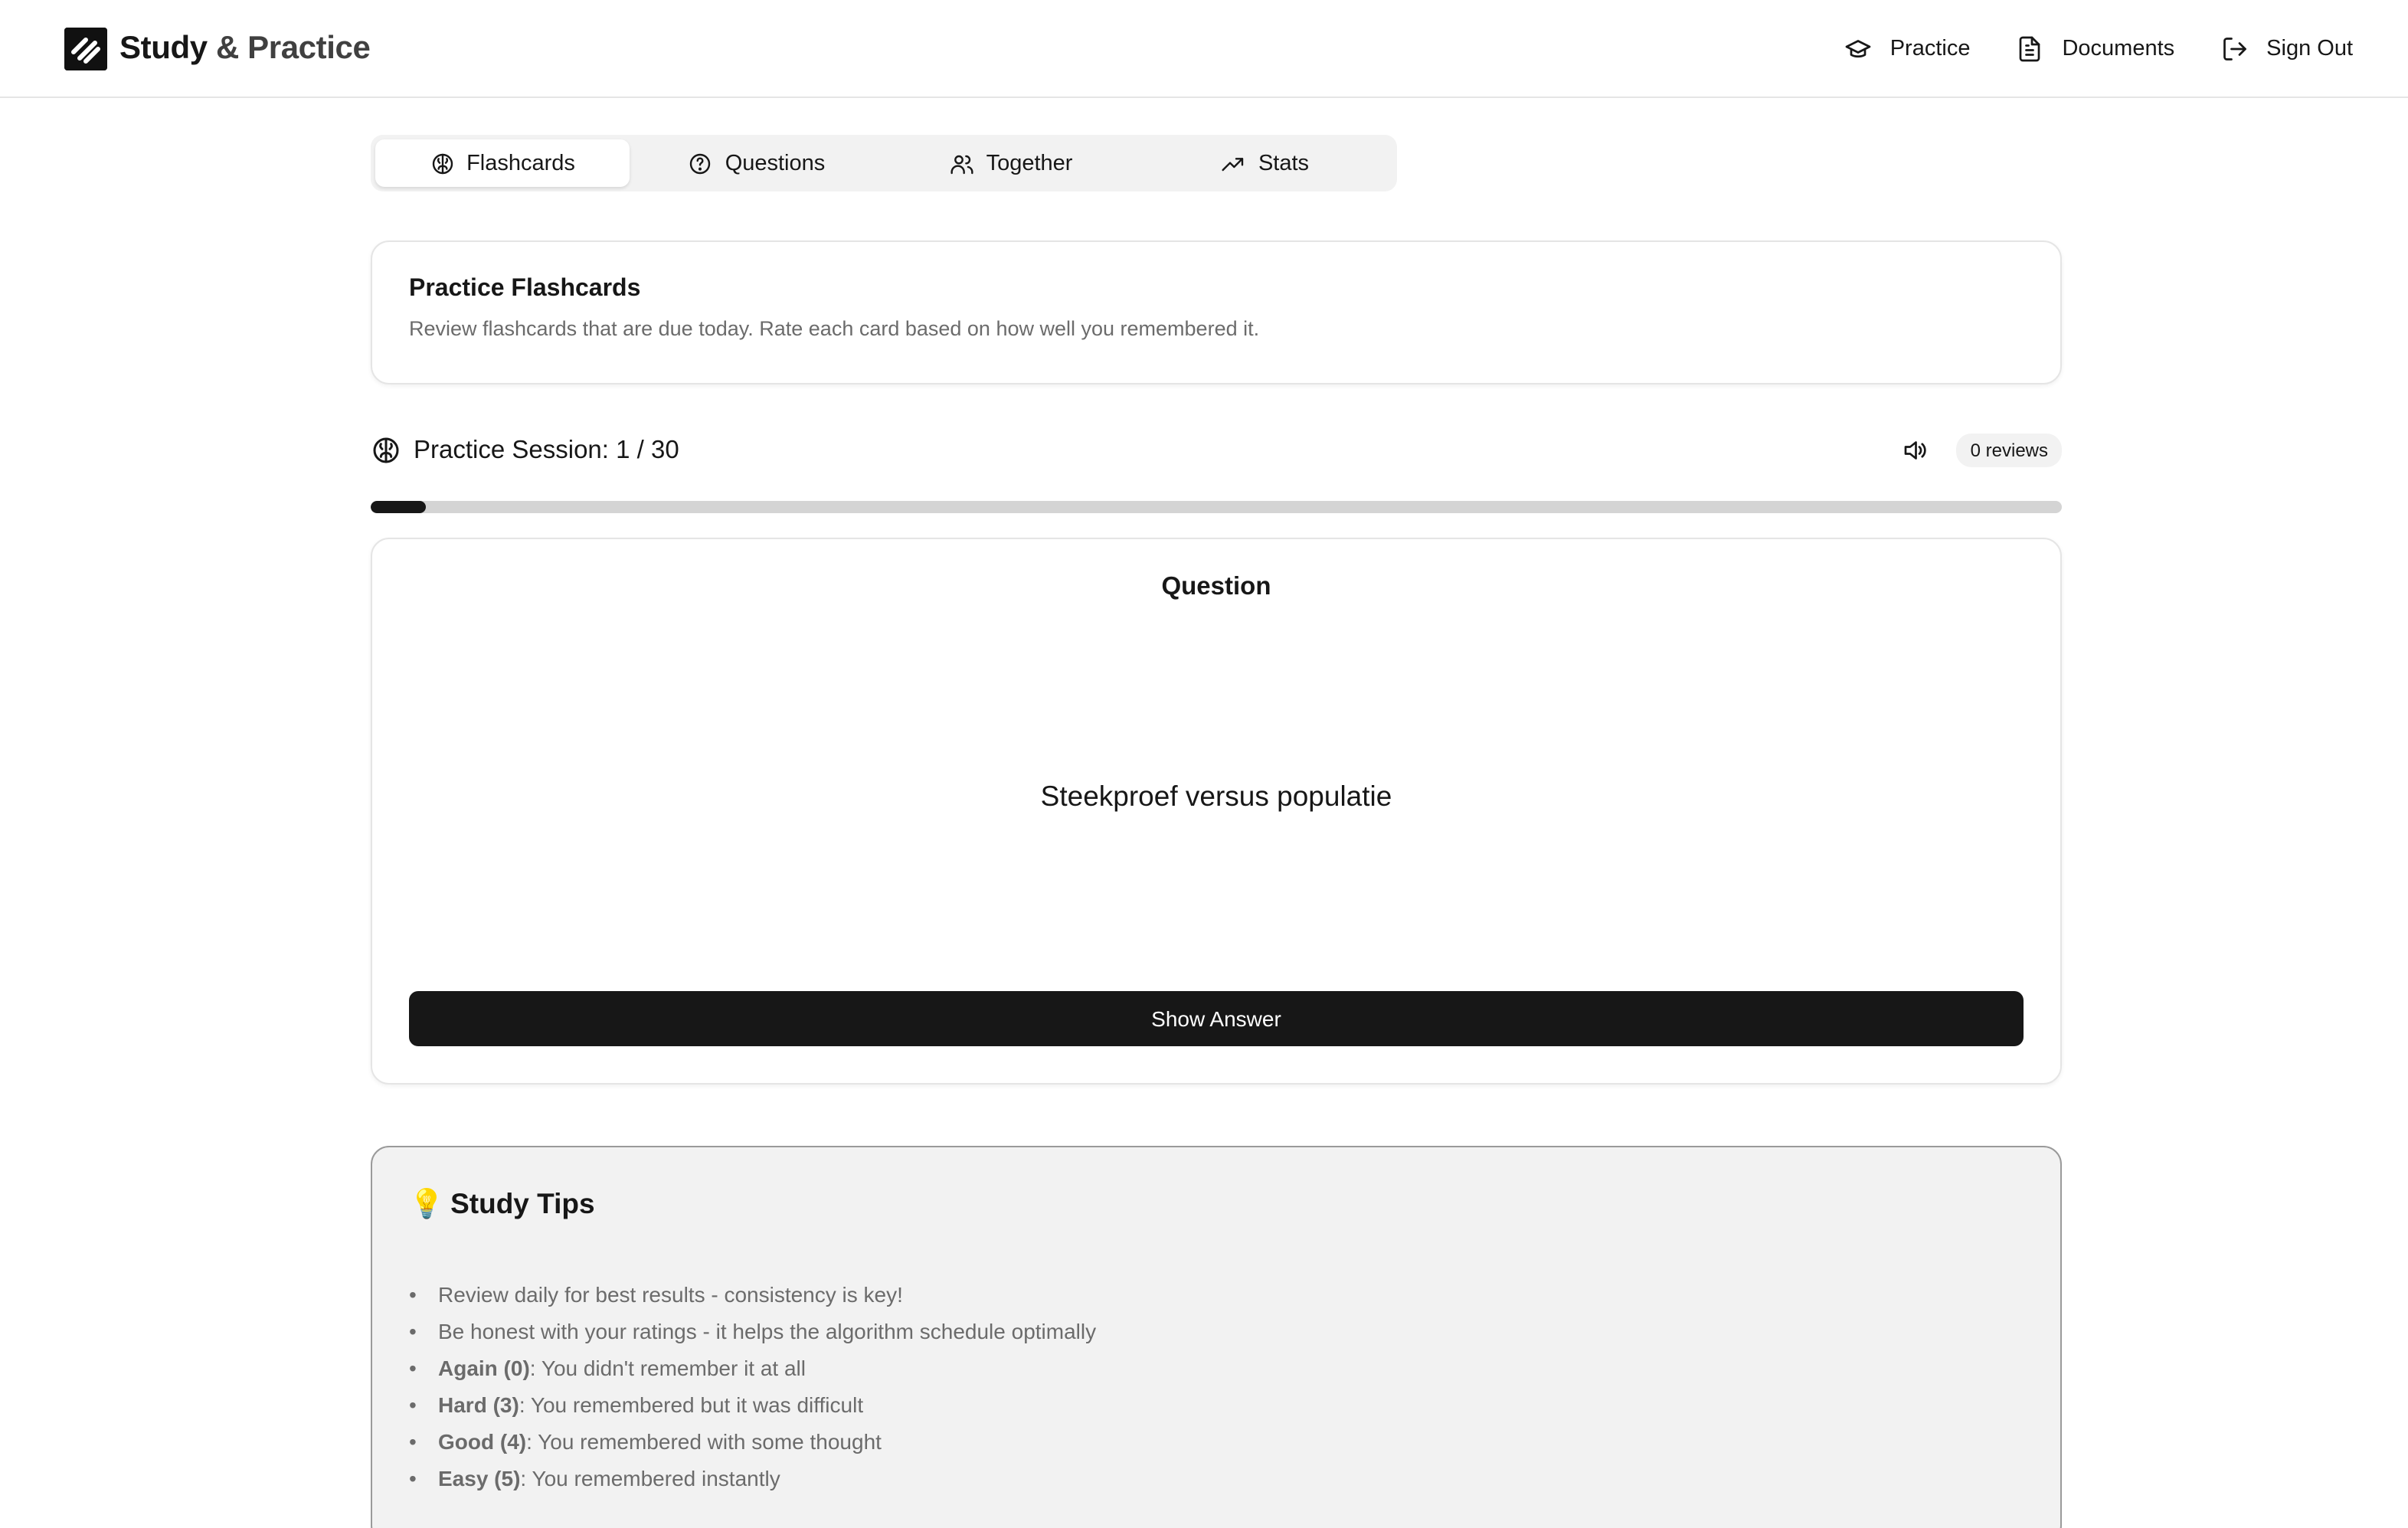 This screenshot has width=2408, height=1528. I want to click on brand: Study & Practice, so click(217, 48).